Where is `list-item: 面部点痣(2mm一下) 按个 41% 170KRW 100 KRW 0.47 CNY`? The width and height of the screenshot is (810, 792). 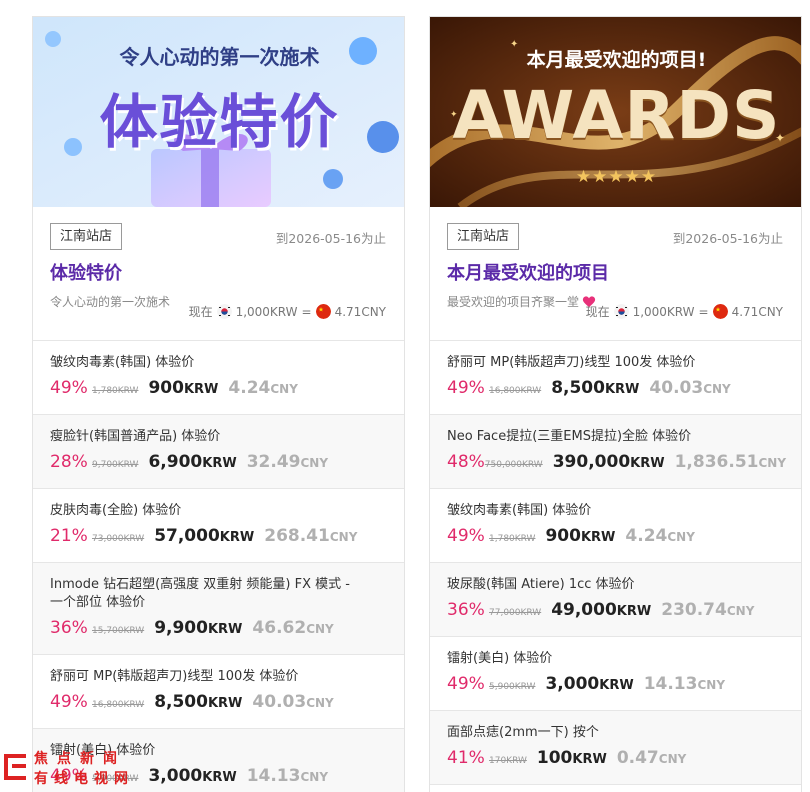
list-item: 面部点痣(2mm一下) 按个 41% 170KRW 100 KRW 0.47 CNY is located at coordinates (615, 748).